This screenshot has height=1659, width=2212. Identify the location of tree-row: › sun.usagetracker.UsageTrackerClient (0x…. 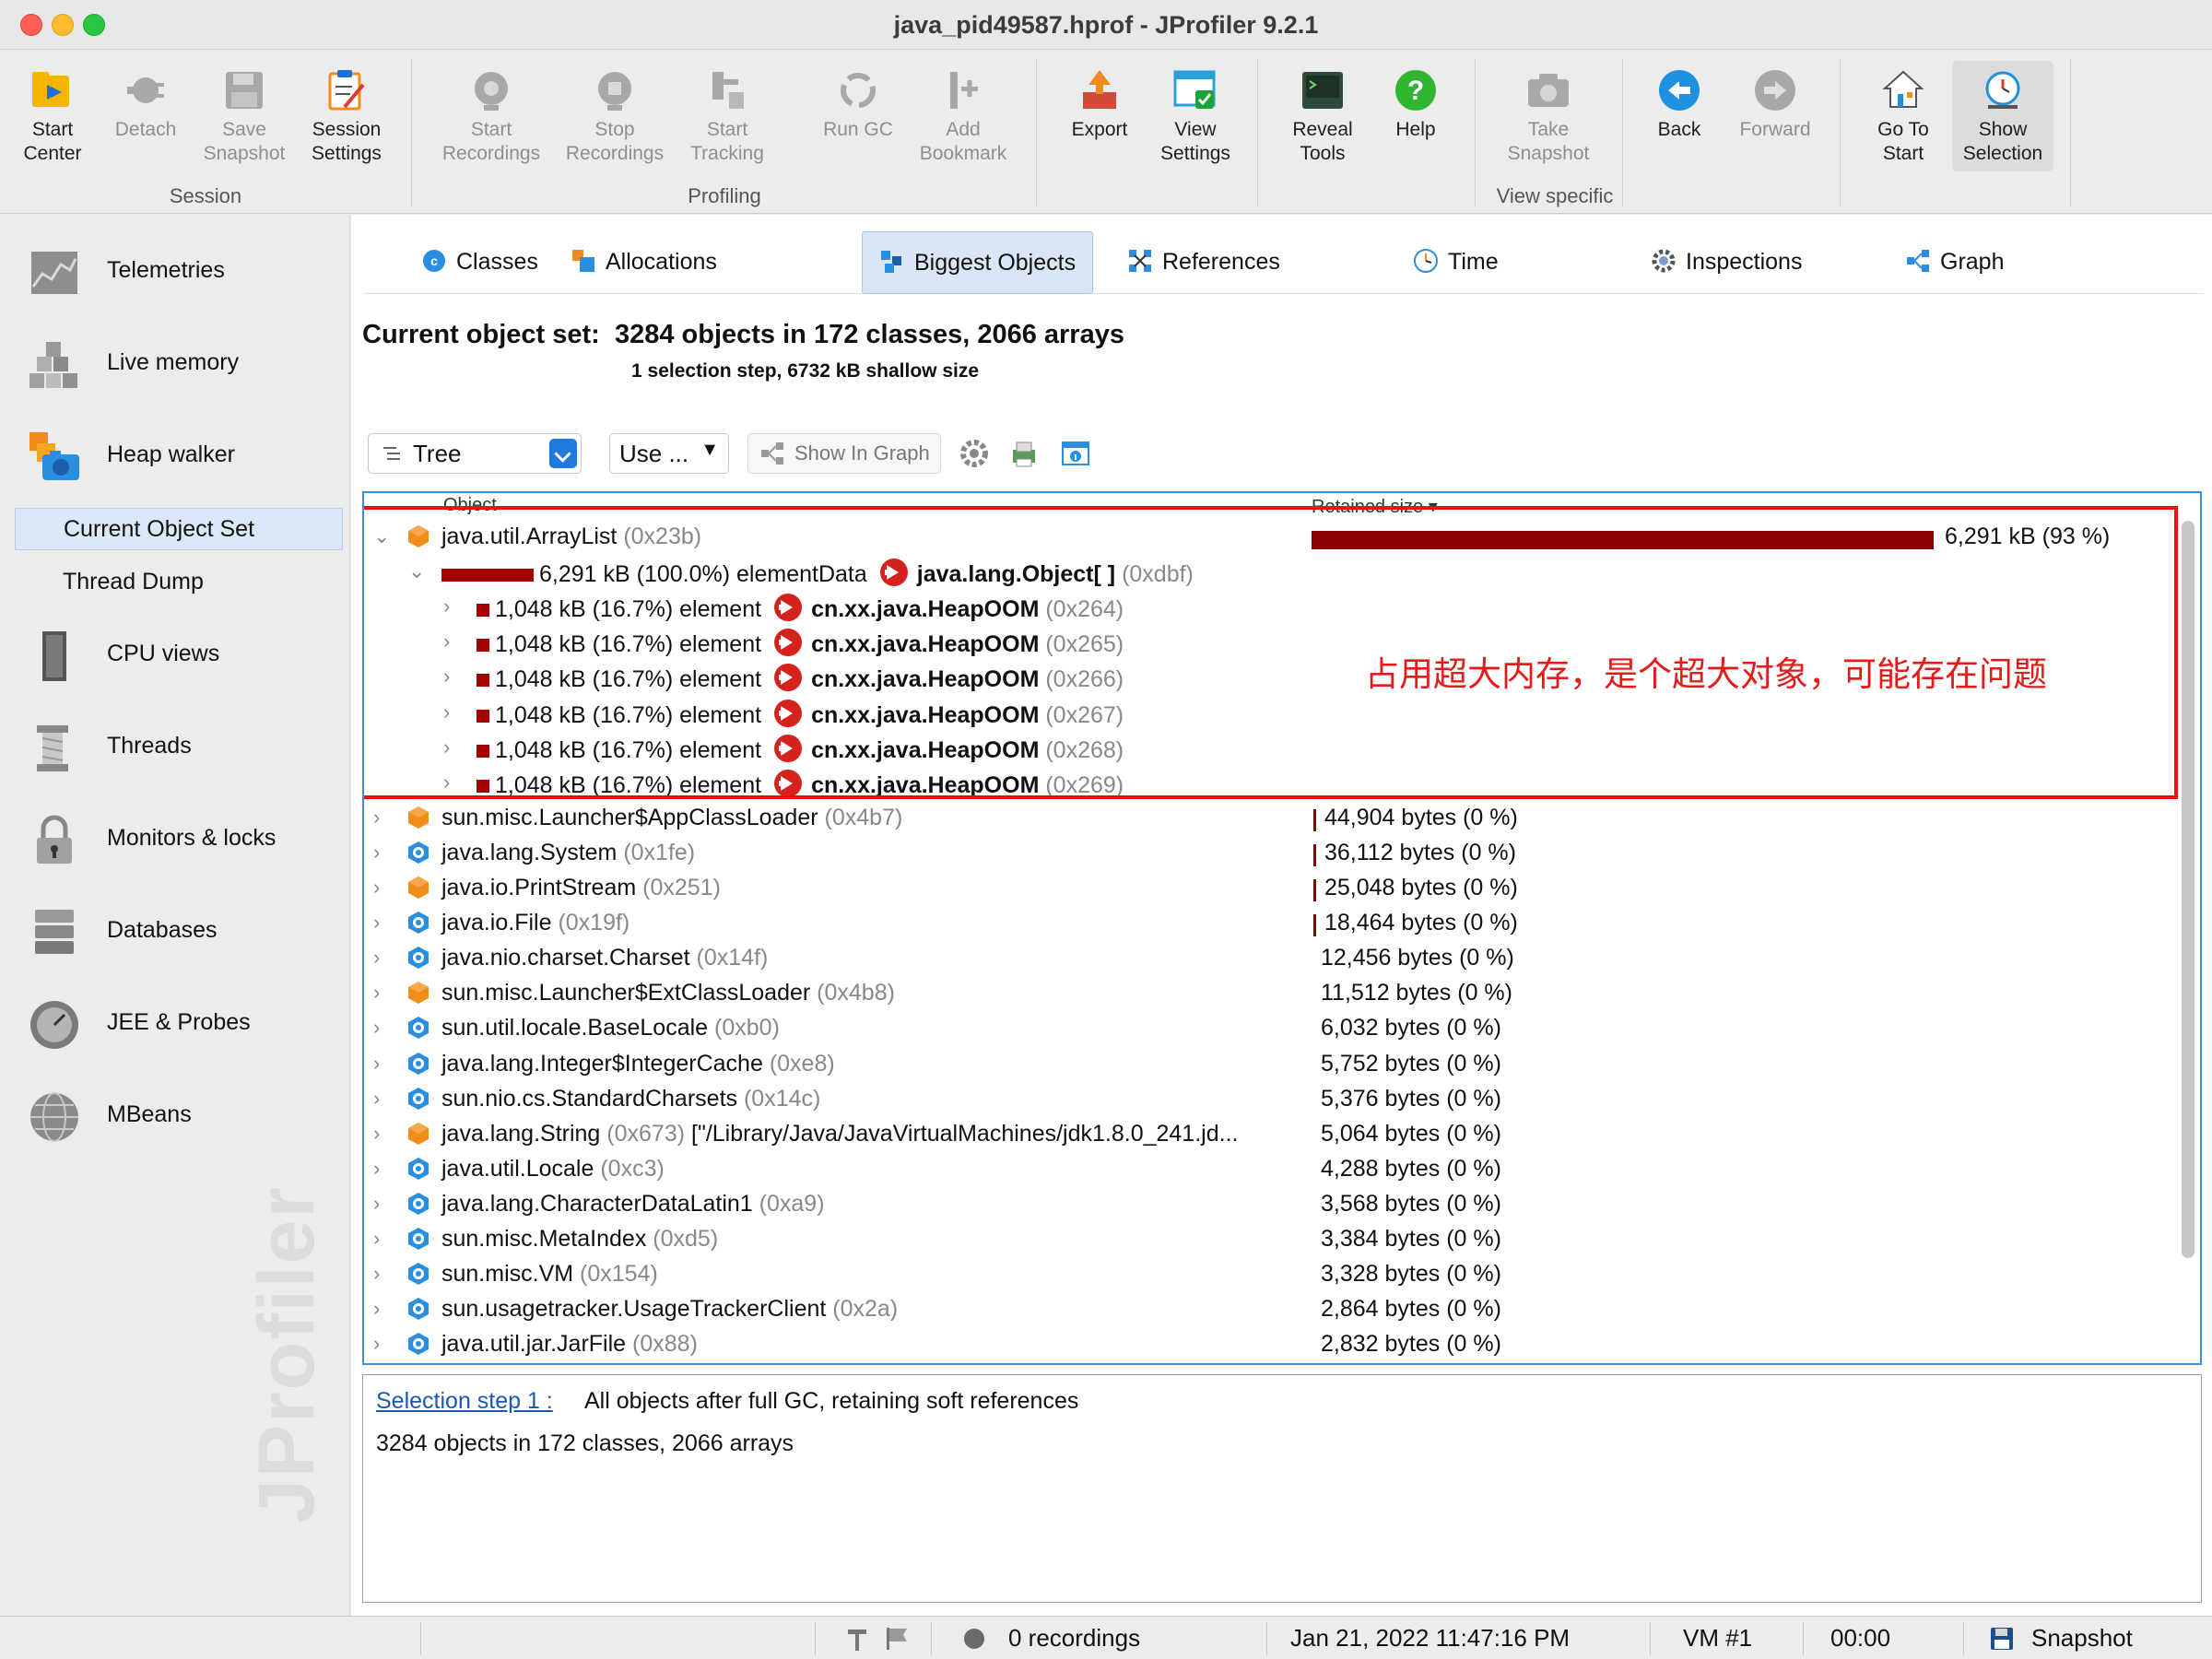
(1267, 1308).